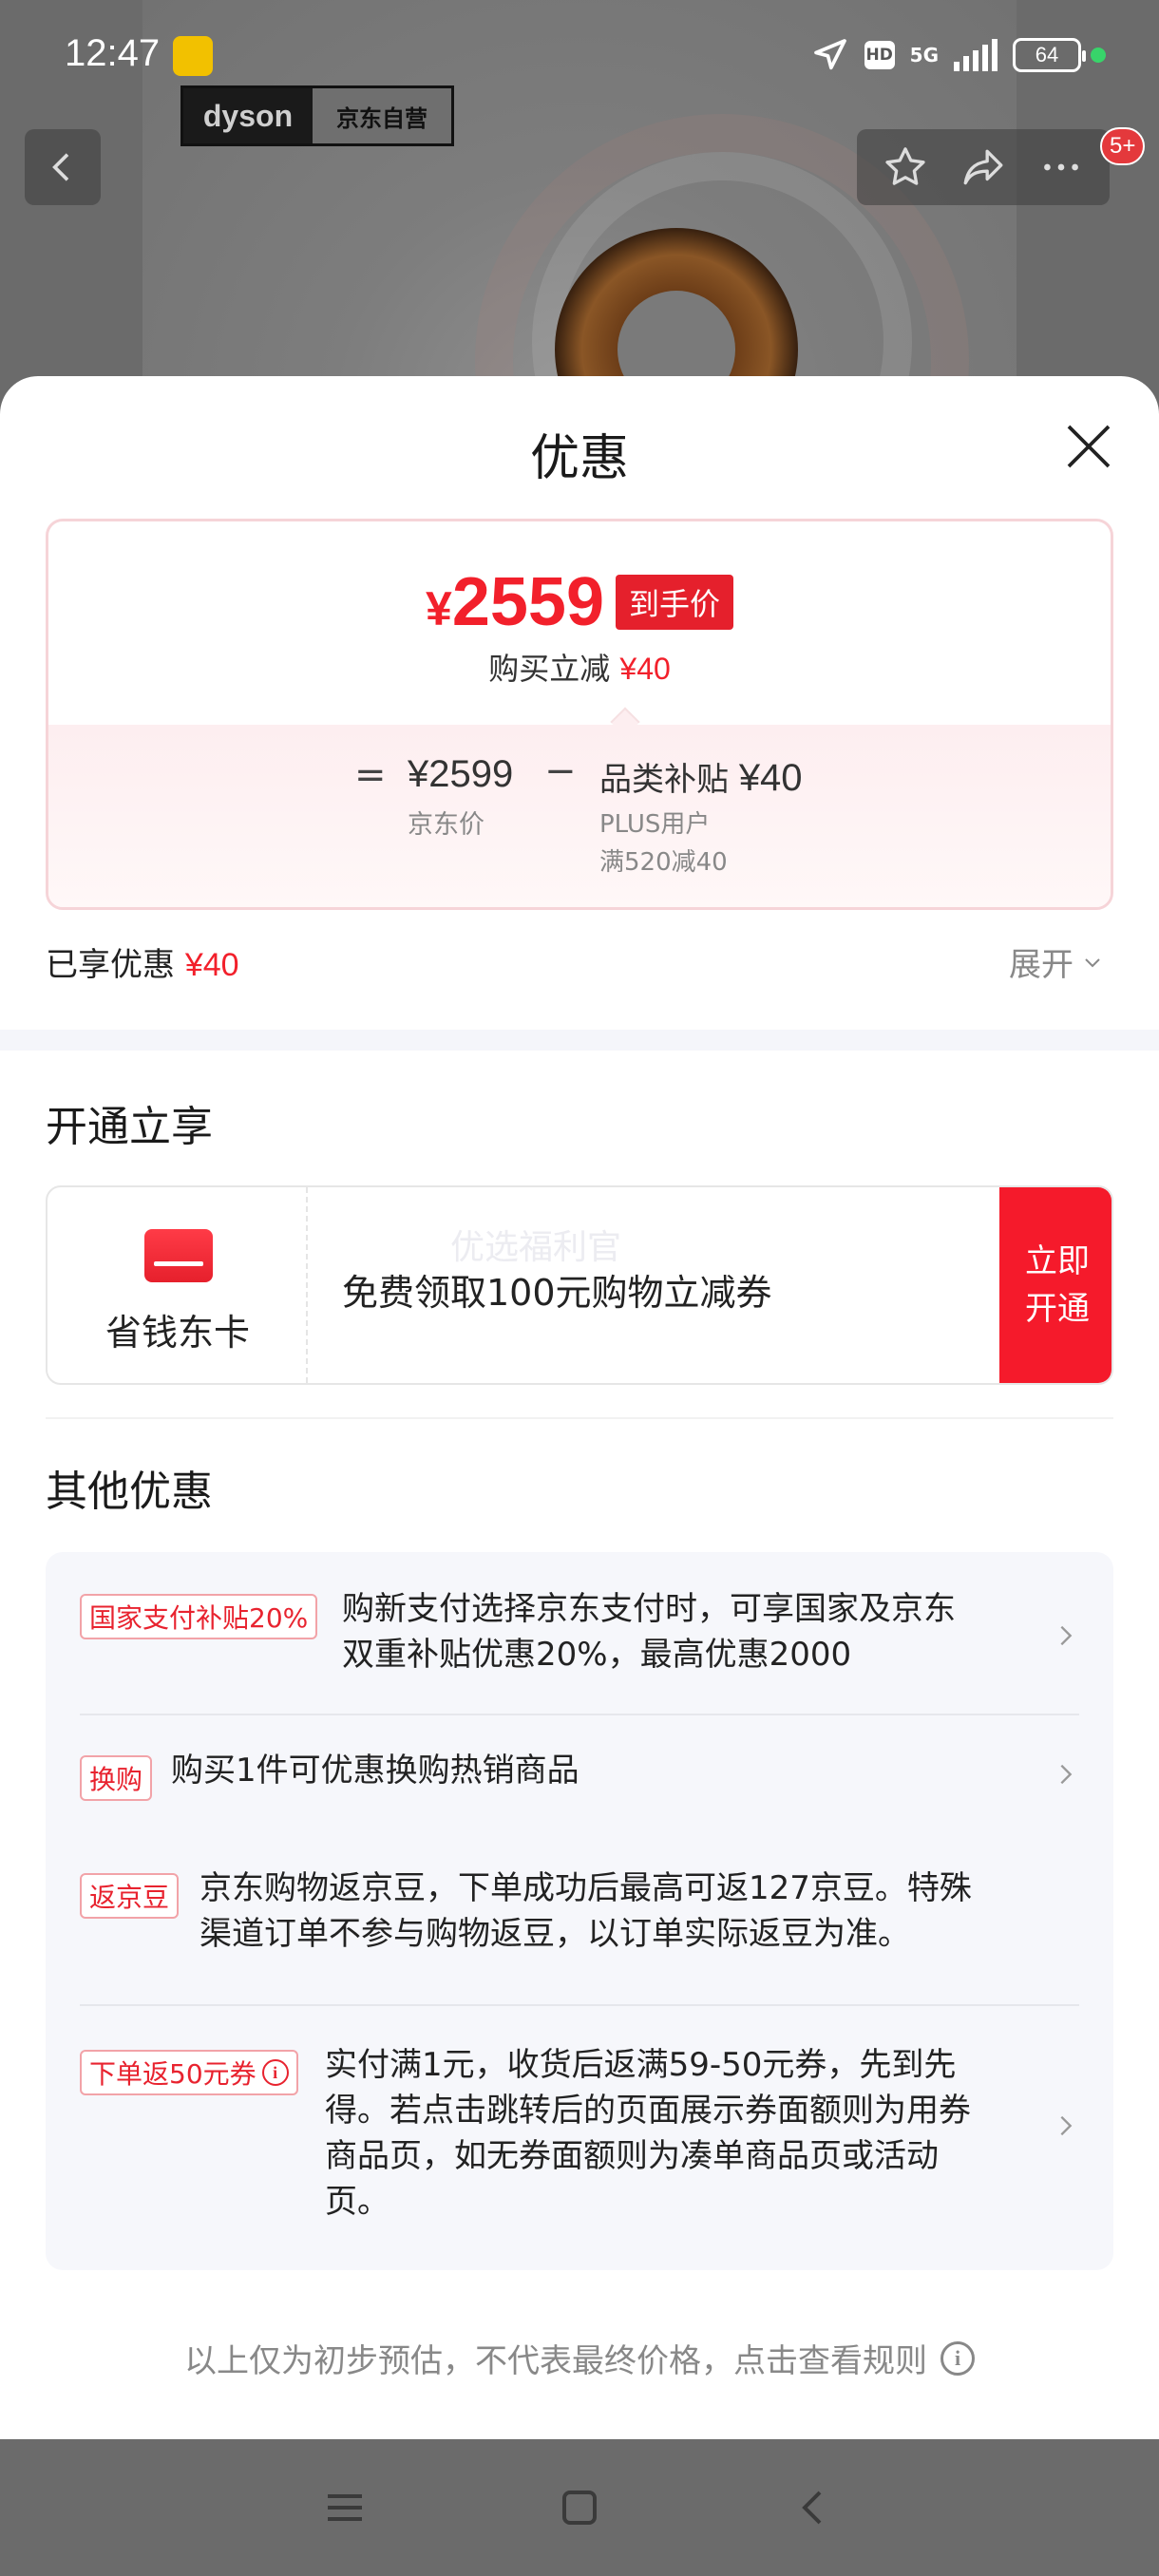 The width and height of the screenshot is (1159, 2576). I want to click on instant-discount: 购买立减 ¥40, so click(579, 669).